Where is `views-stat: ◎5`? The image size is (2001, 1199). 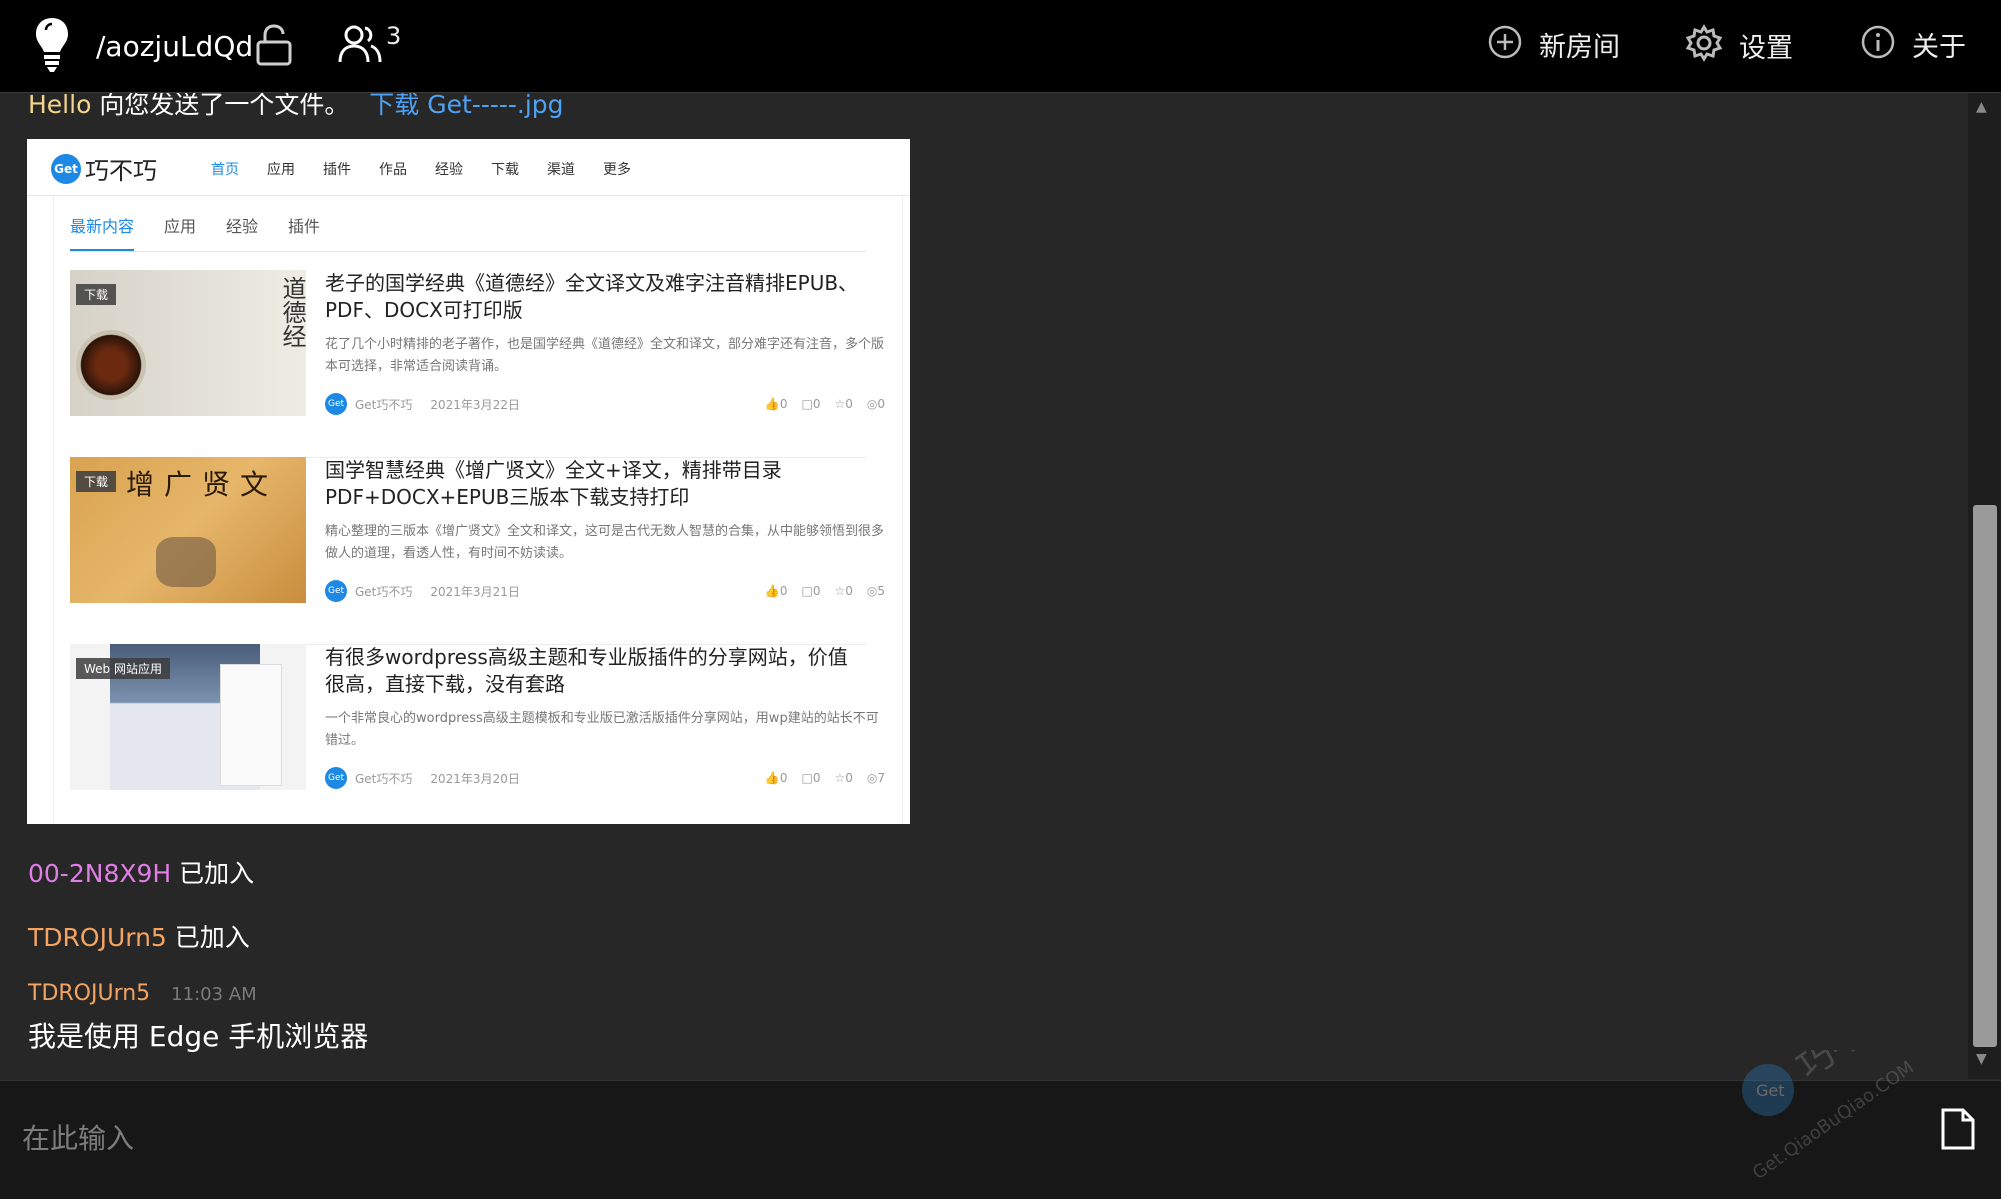
views-stat: ◎5 is located at coordinates (876, 591).